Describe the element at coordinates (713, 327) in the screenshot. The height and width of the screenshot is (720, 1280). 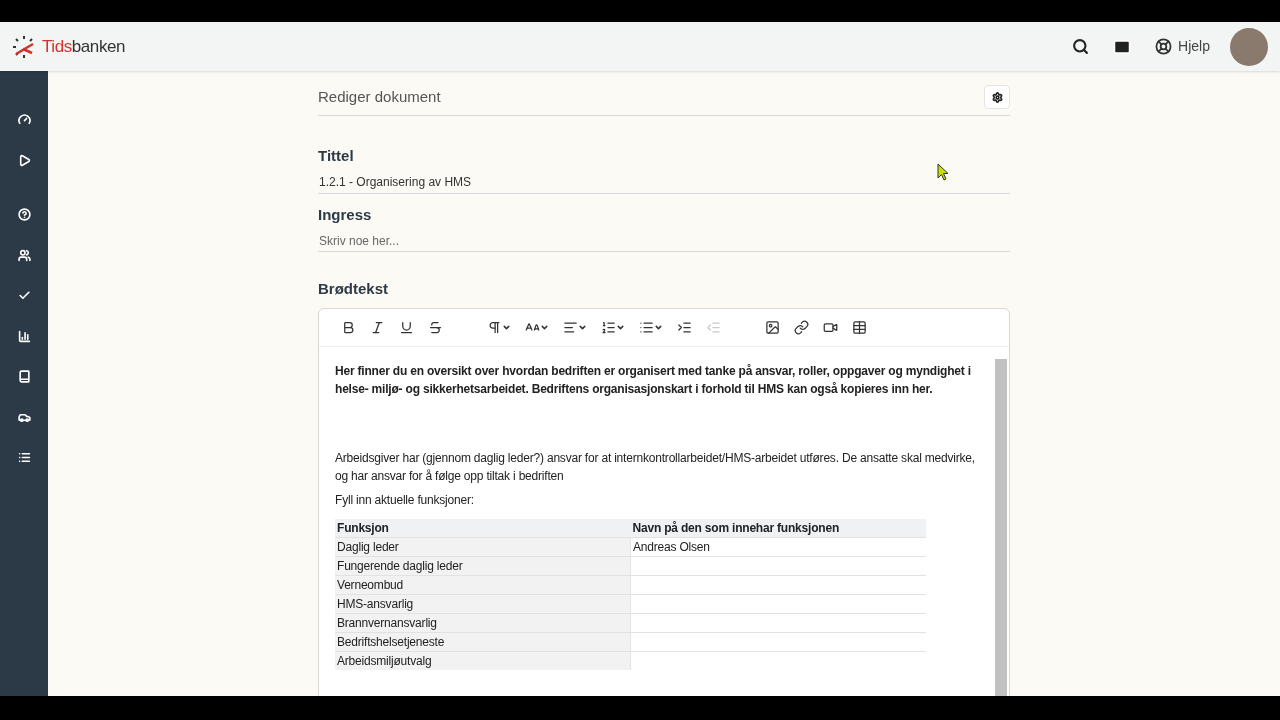
I see `outdent-icon` at that location.